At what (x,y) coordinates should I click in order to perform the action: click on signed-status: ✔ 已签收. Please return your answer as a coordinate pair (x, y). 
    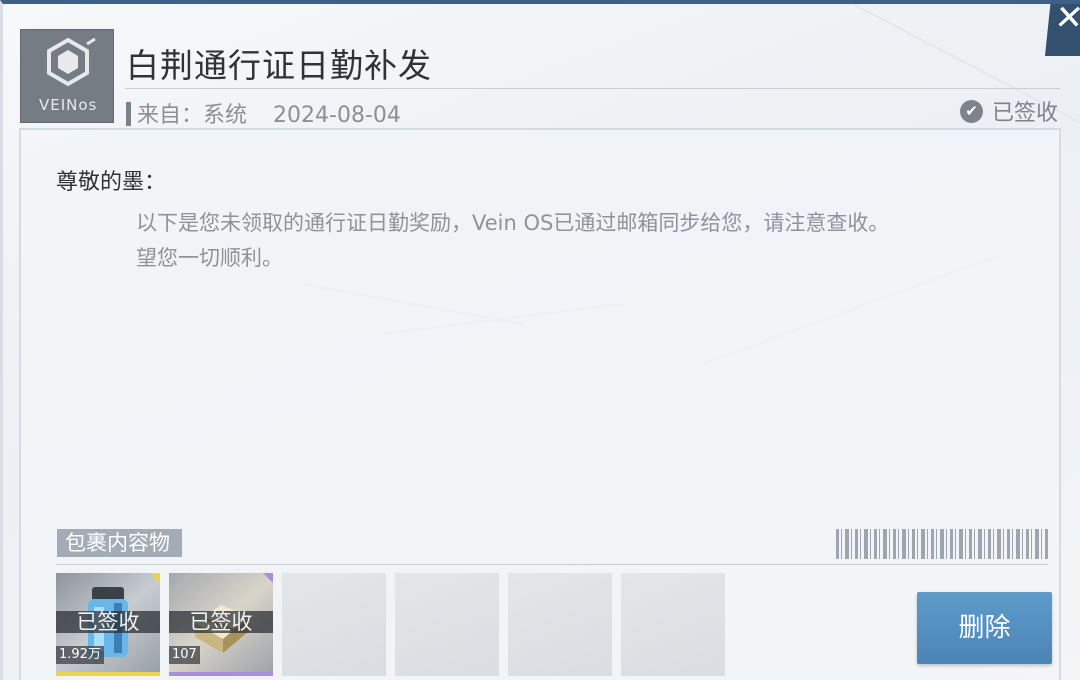
    Looking at the image, I should click on (1008, 111).